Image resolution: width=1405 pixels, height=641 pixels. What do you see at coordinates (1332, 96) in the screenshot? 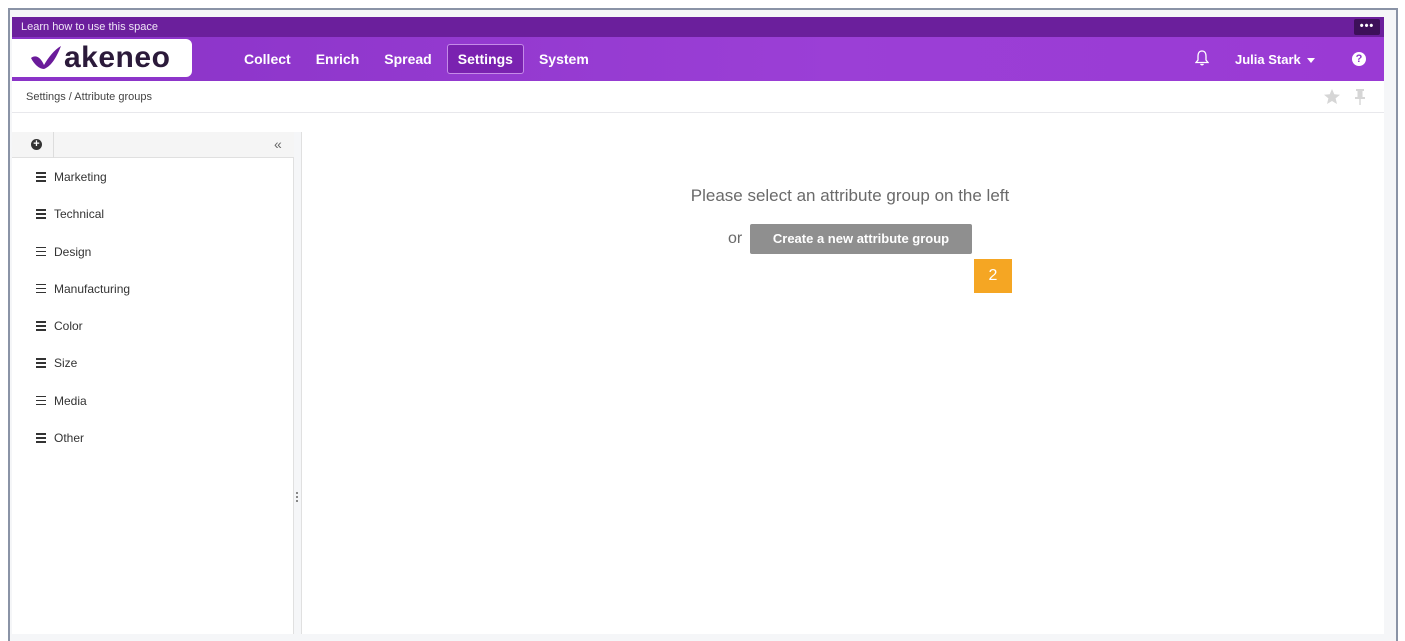
I see `star-icon` at bounding box center [1332, 96].